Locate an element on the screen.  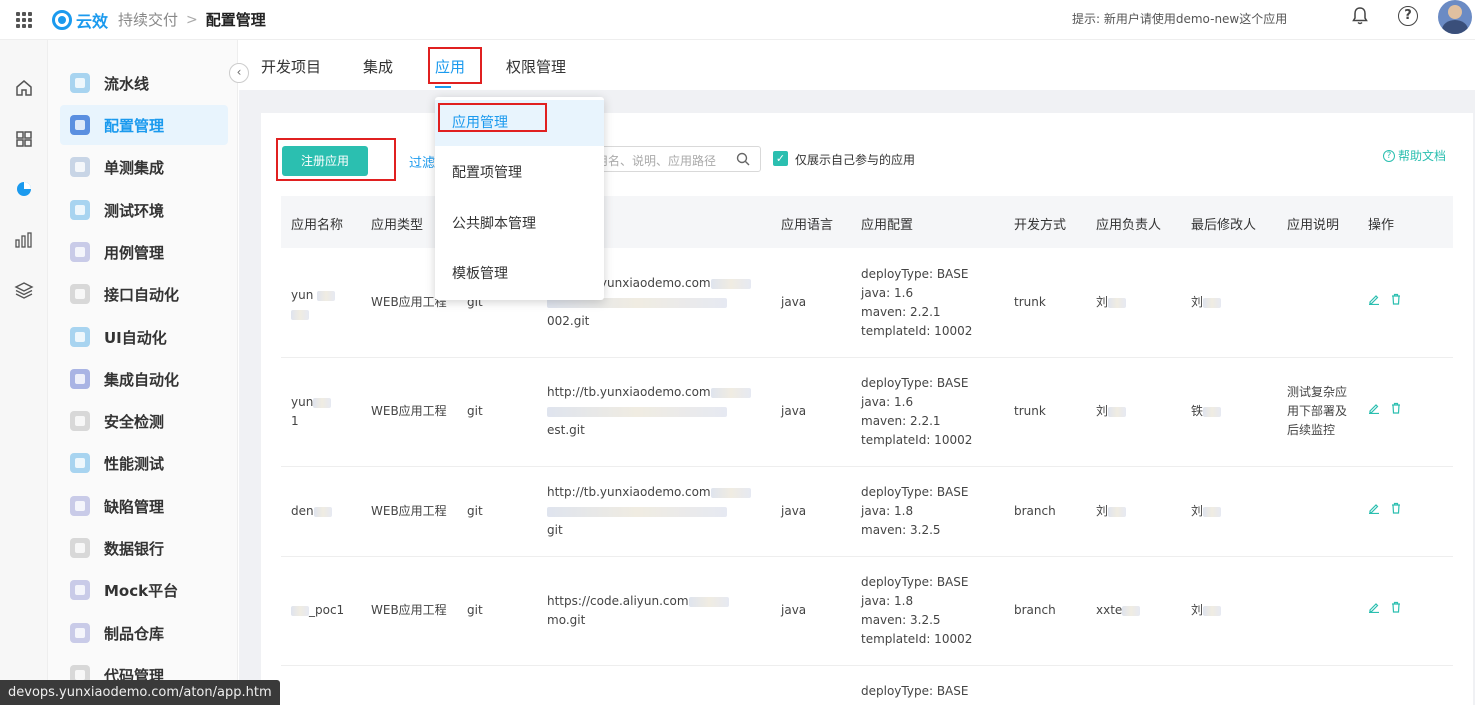
breadcrumb-product: 持续交付 is located at coordinates (148, 19).